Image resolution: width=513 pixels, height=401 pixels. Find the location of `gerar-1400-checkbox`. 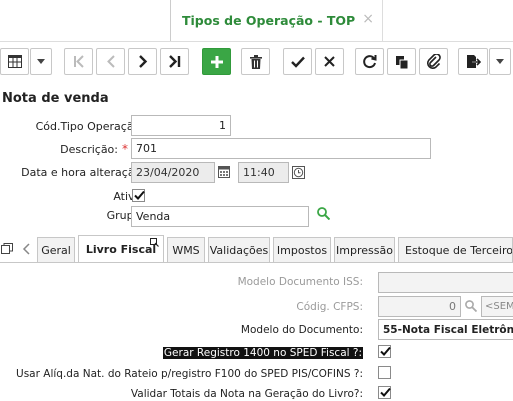

gerar-1400-checkbox is located at coordinates (384, 351).